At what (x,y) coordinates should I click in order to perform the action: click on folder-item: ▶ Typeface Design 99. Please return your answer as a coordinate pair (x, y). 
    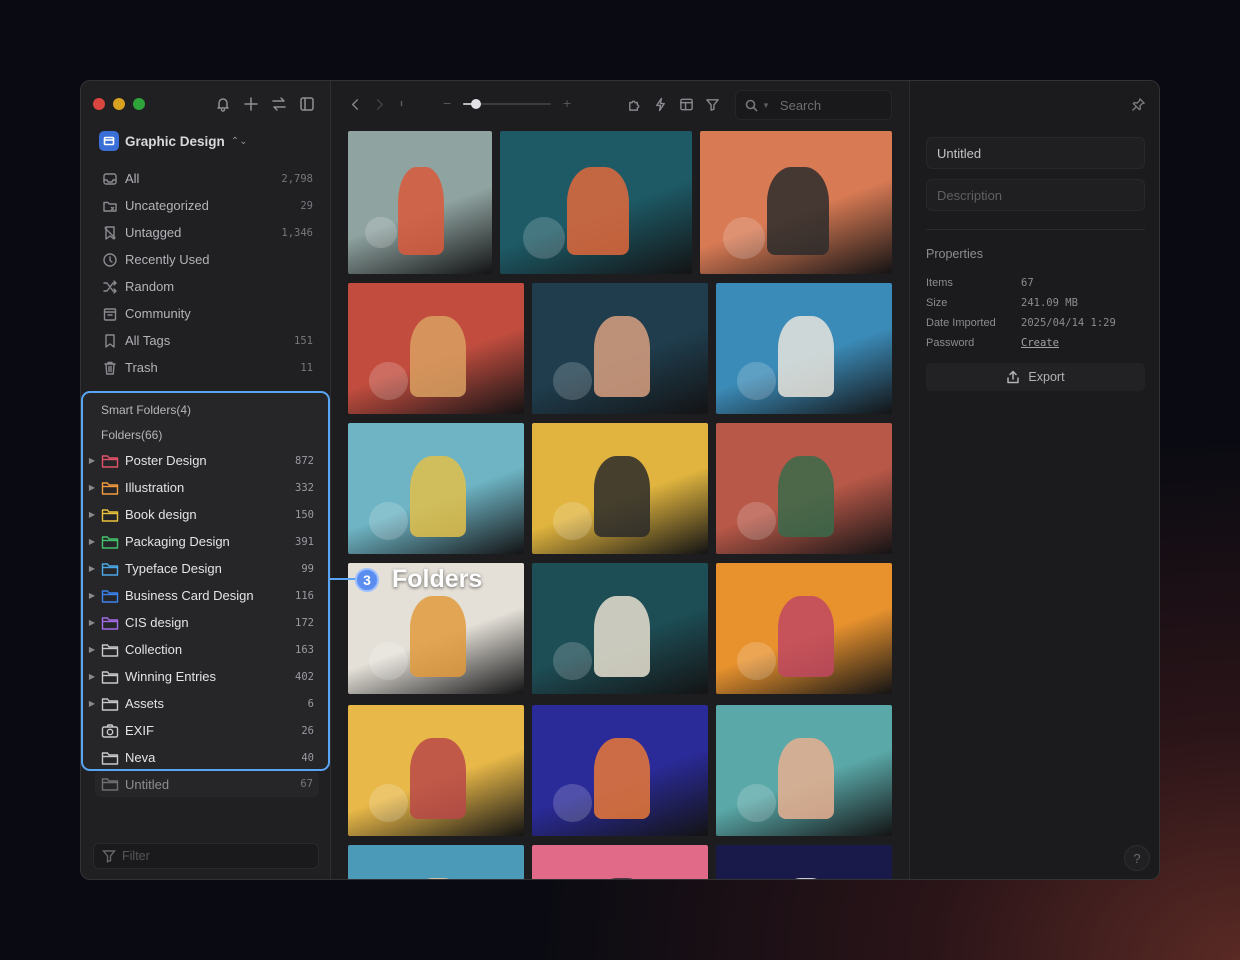
    Looking at the image, I should click on (205, 568).